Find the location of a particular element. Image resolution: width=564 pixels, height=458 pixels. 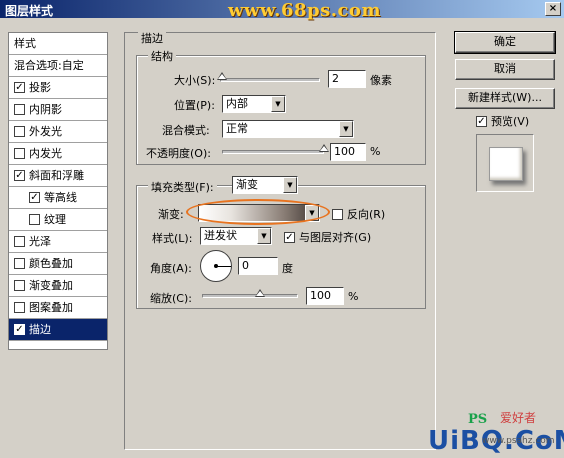

fill-type-label: 填充类型(F): is located at coordinates (182, 187).